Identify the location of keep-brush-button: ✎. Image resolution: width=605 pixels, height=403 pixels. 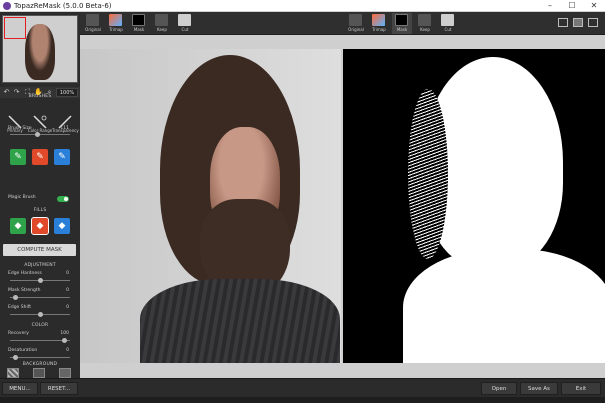
(18, 157).